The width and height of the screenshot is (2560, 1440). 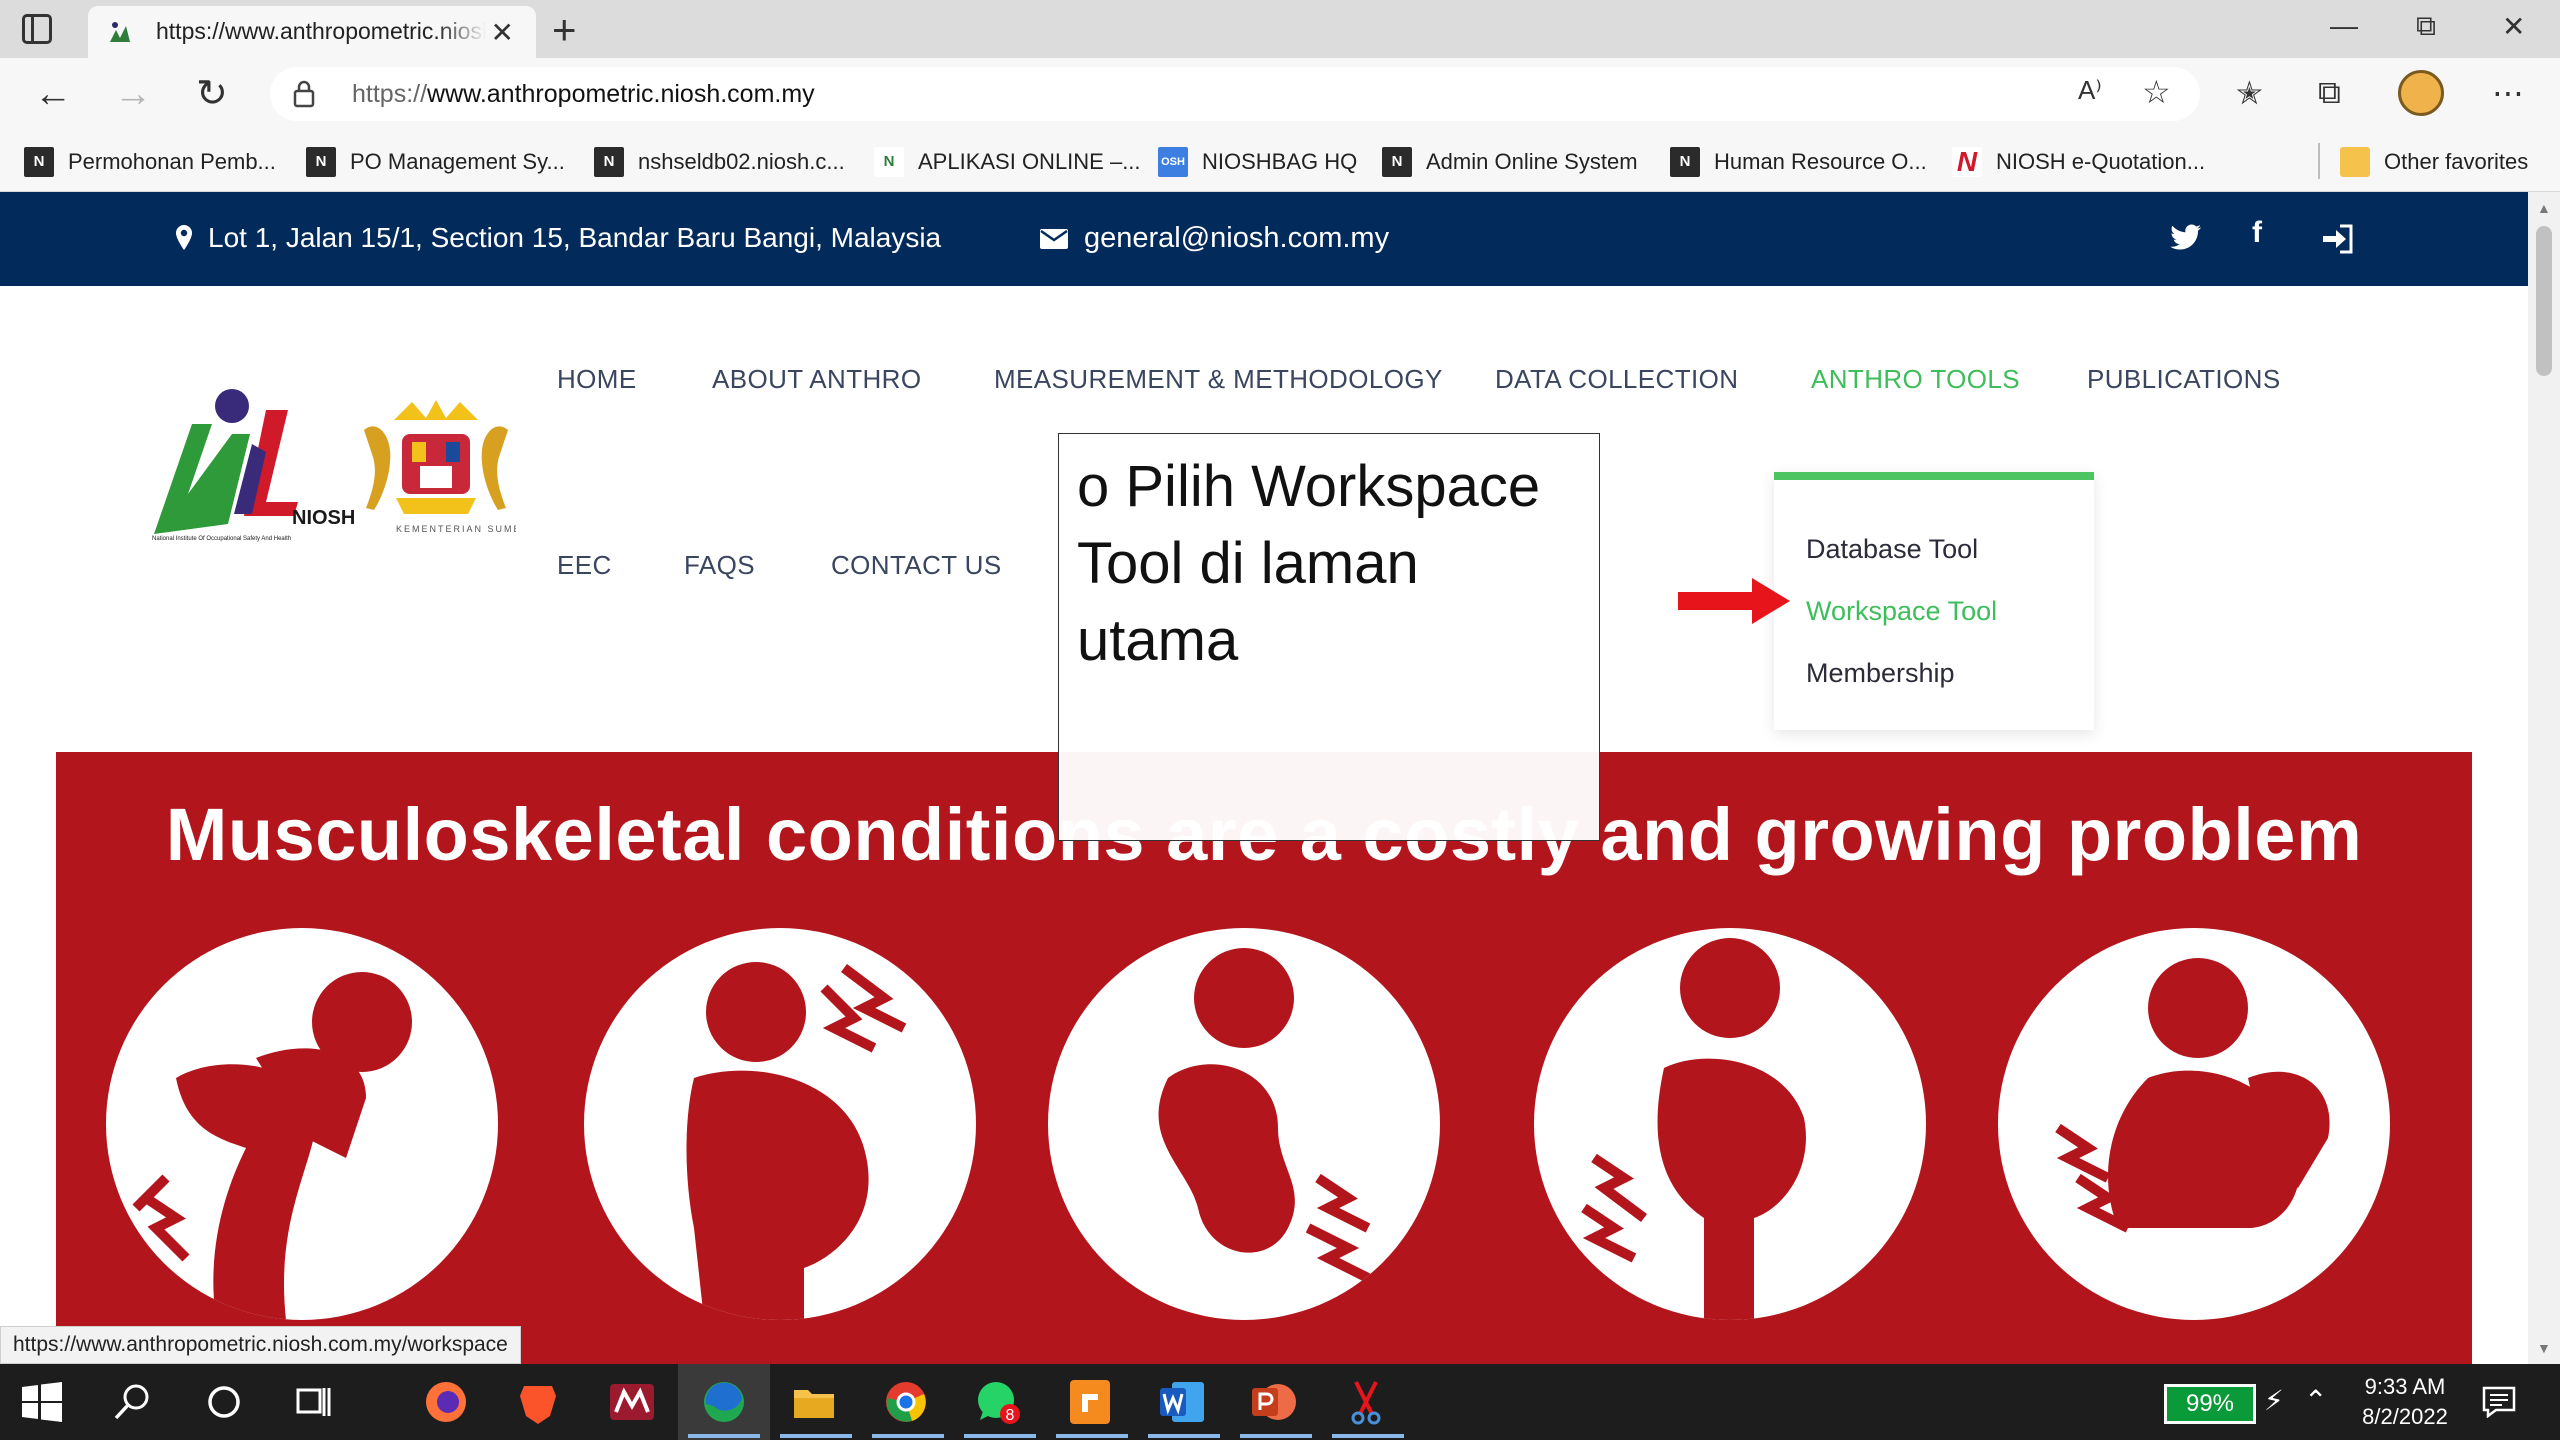 I want to click on firefox-icon, so click(x=446, y=1402).